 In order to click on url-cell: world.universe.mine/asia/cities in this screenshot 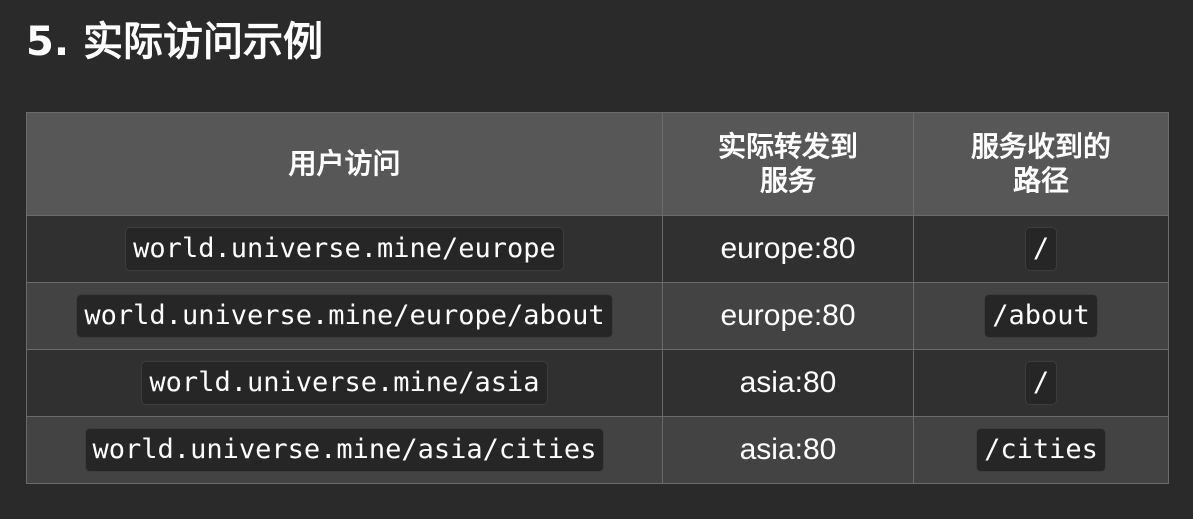, I will do `click(344, 450)`.